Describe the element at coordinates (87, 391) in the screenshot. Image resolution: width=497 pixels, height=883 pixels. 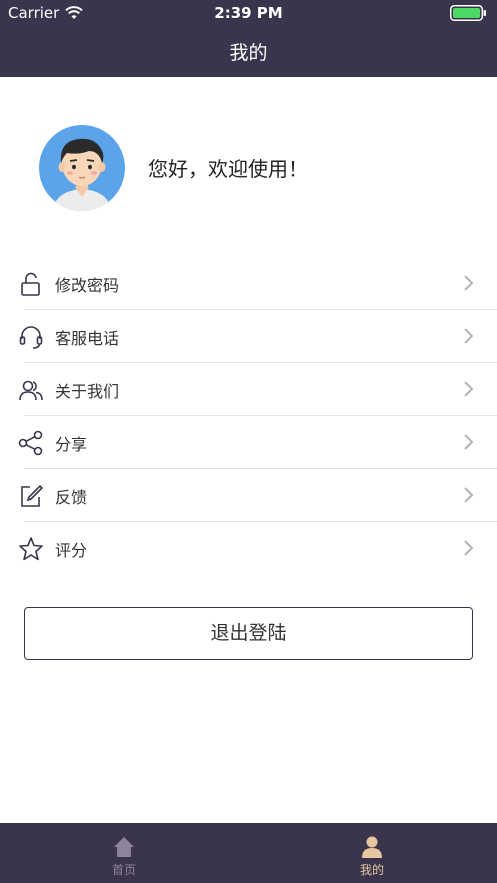
I see `menu-item-label: 关于我们` at that location.